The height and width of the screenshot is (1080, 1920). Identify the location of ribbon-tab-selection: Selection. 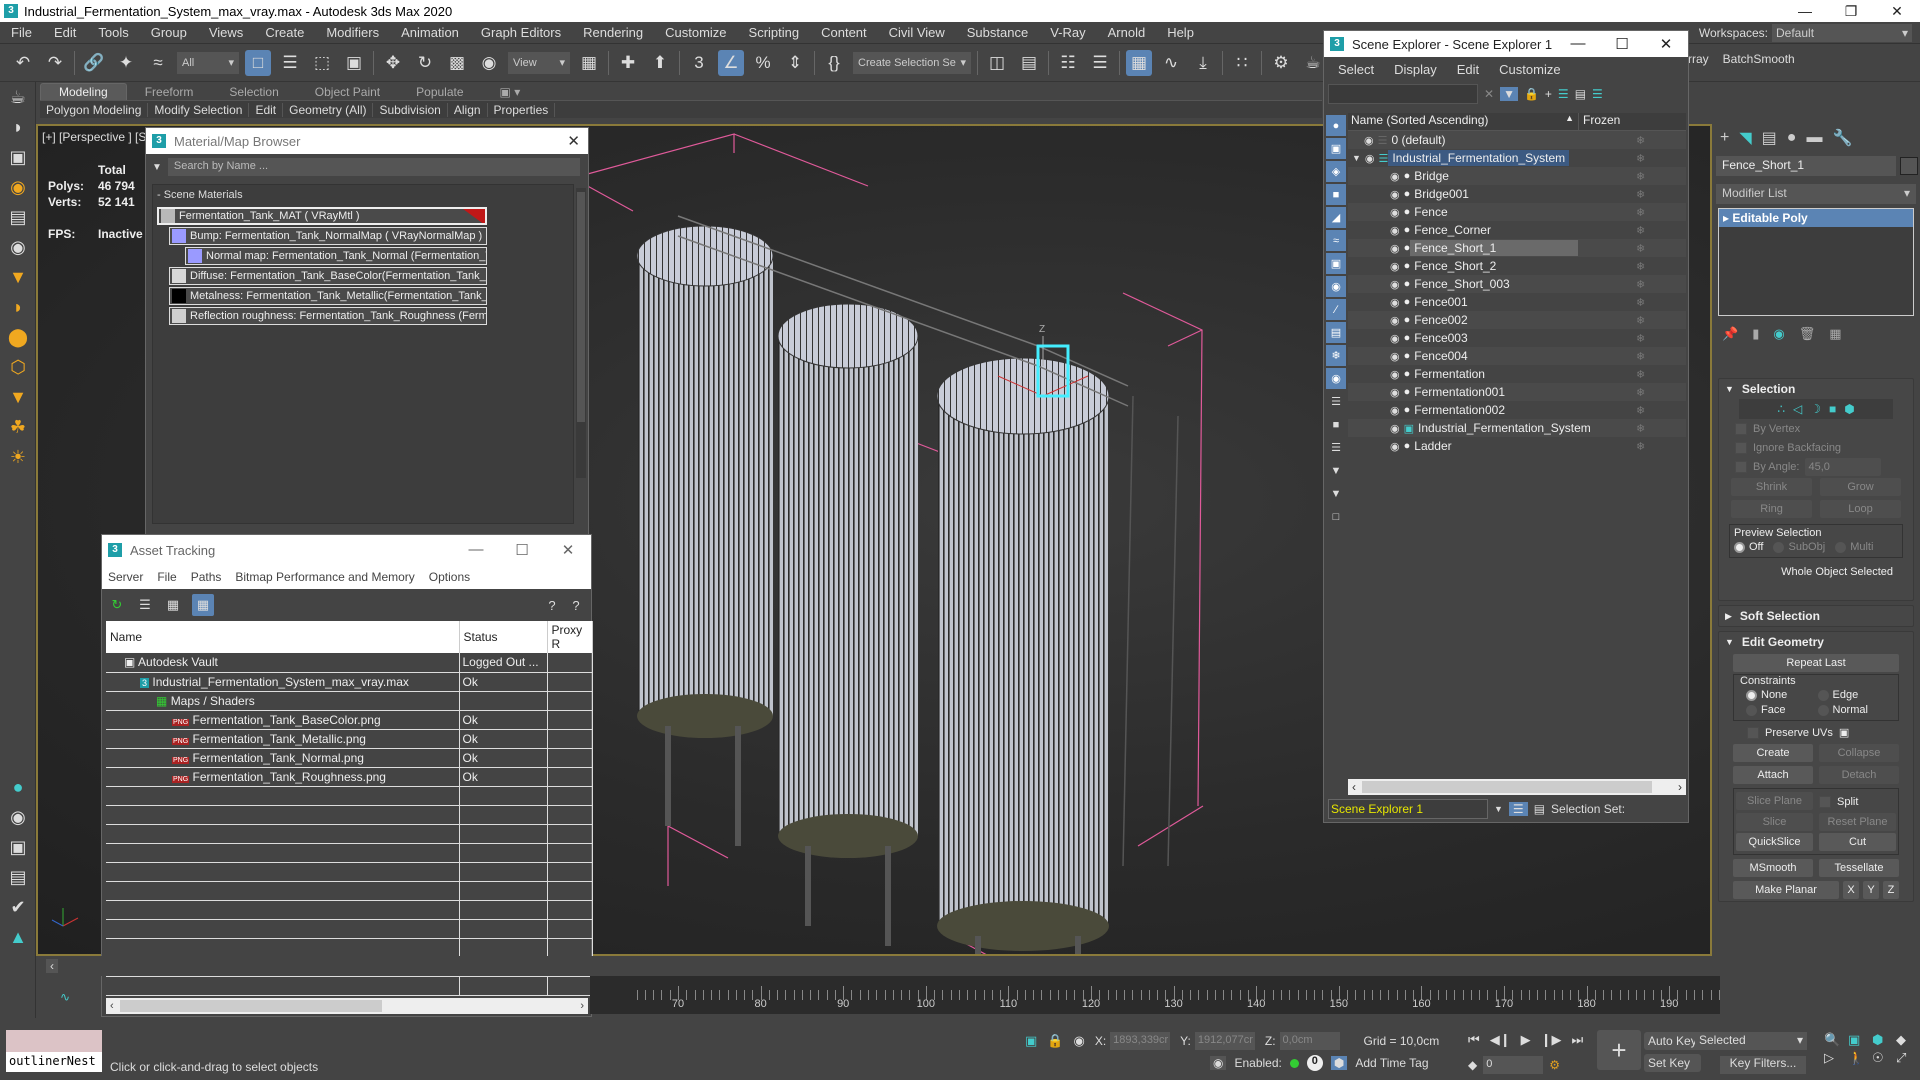
(253, 92).